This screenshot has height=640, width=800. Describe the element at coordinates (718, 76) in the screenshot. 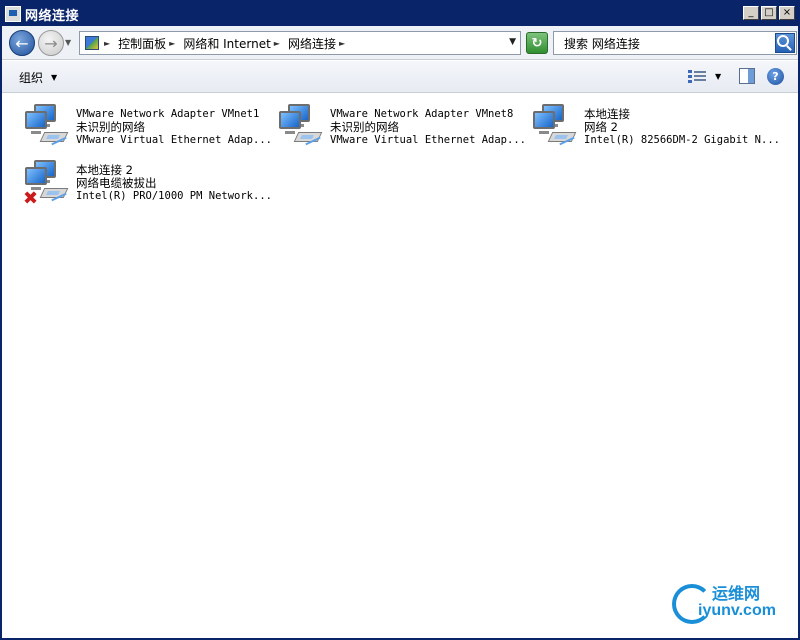

I see `views-dropdown: ▼` at that location.